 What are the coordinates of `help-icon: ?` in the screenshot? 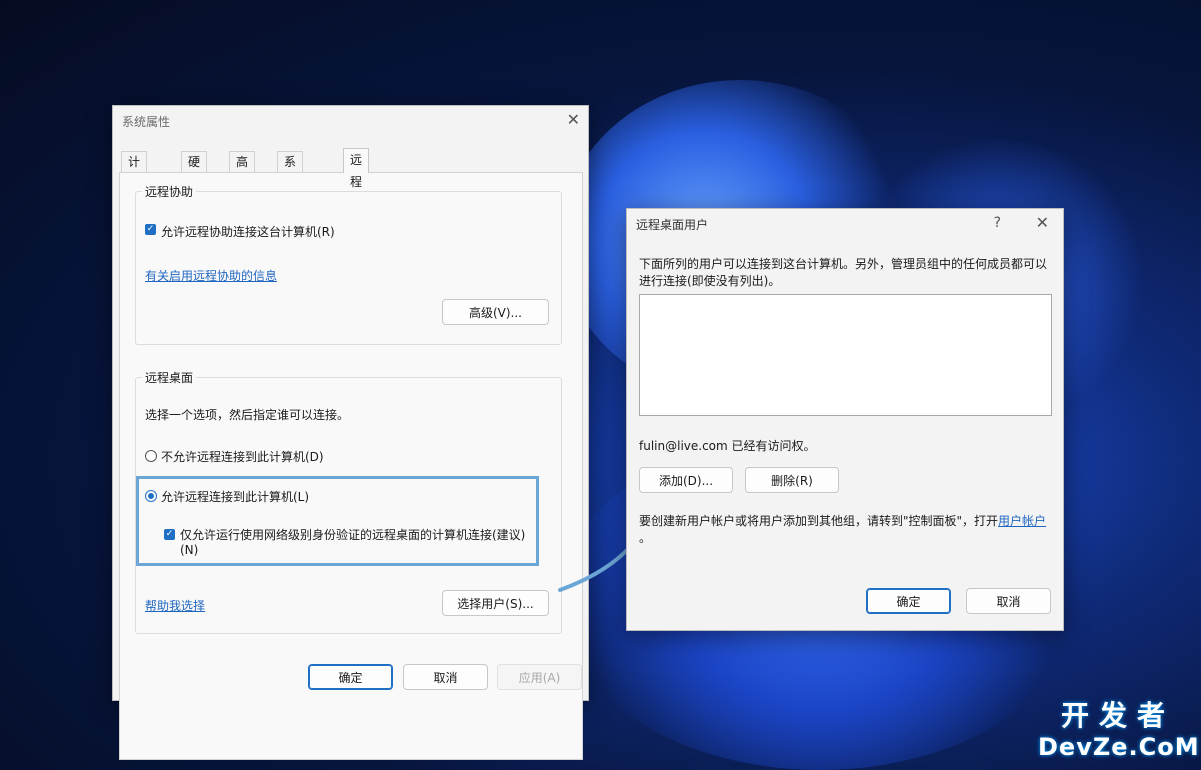 It's located at (997, 223).